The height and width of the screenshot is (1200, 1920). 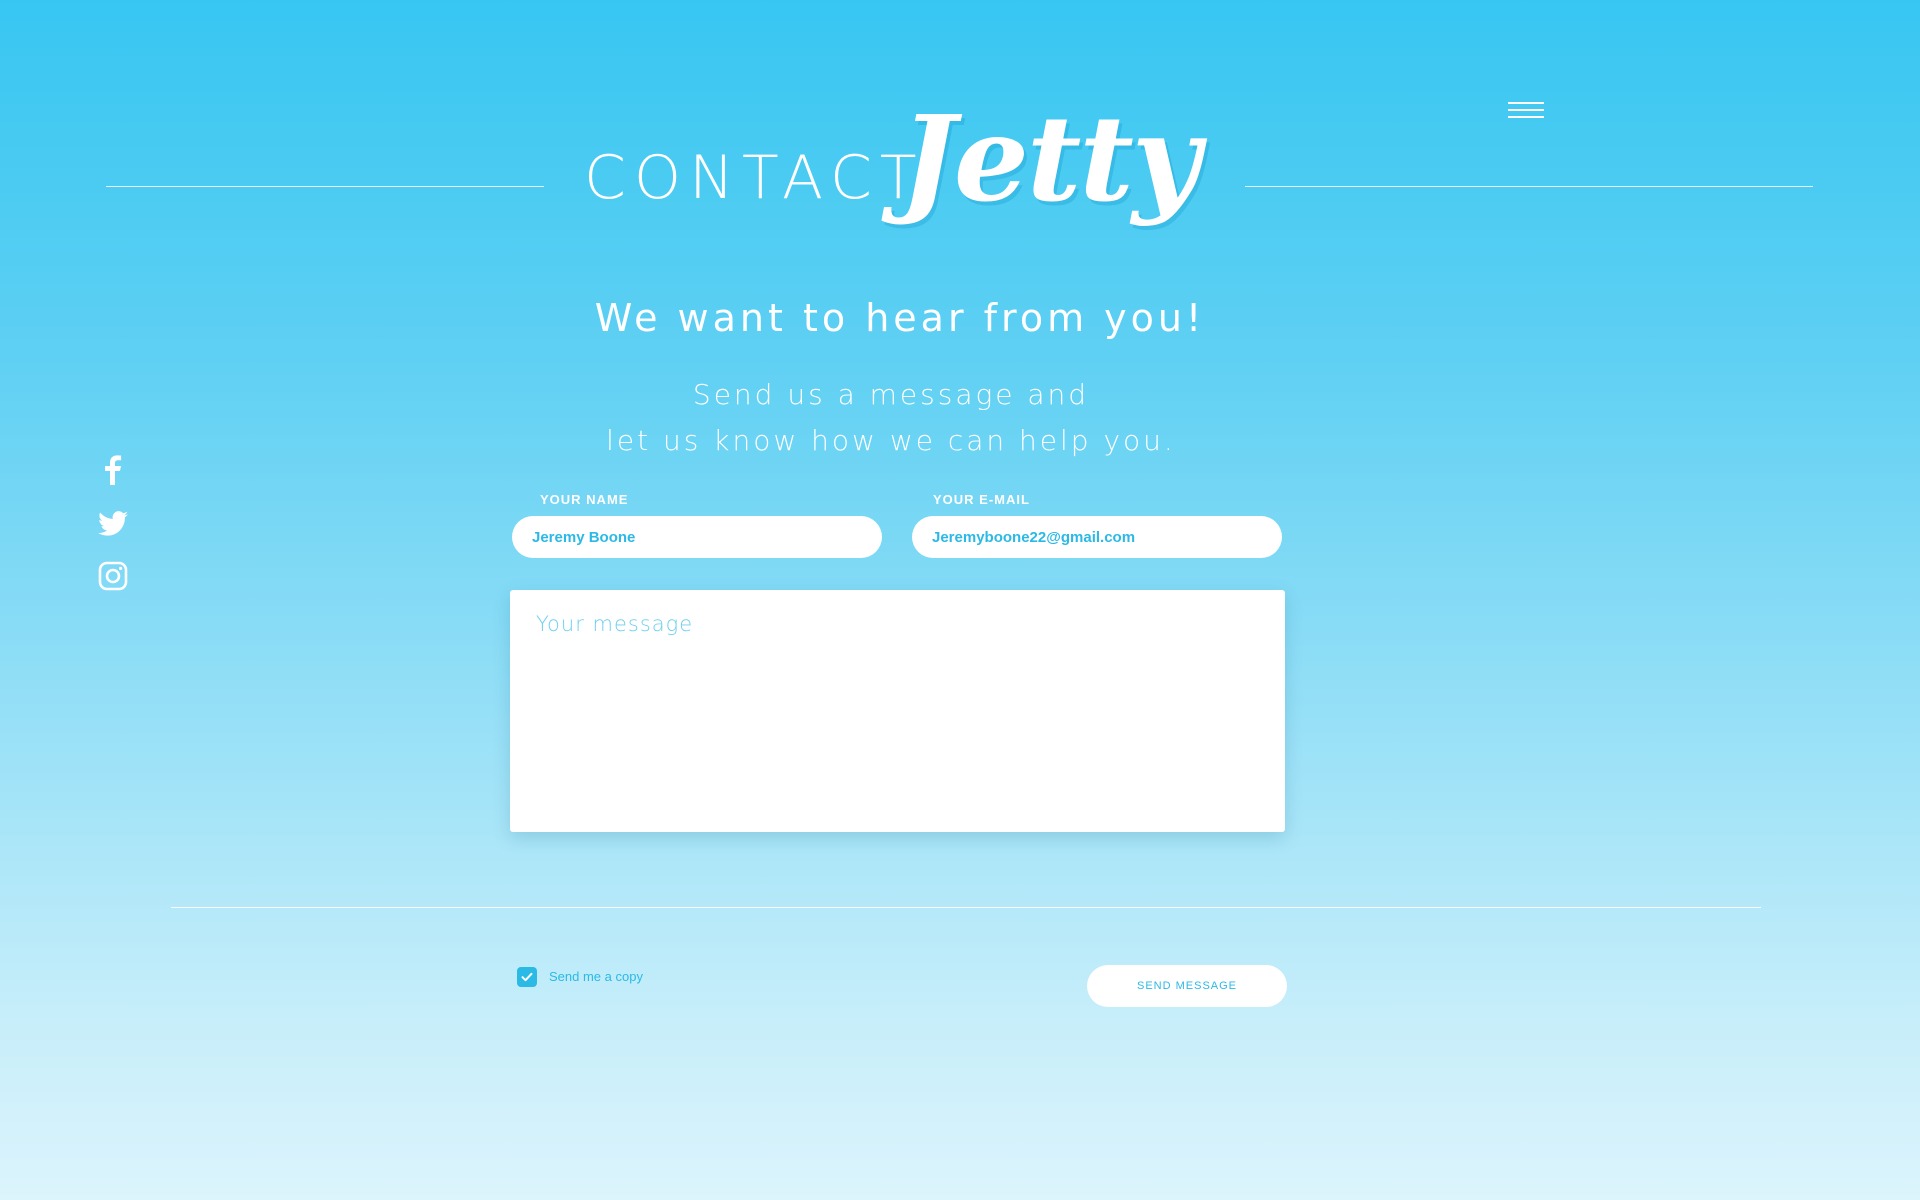 What do you see at coordinates (891, 440) in the screenshot?
I see `page-subline-2: let us know how we can help you.` at bounding box center [891, 440].